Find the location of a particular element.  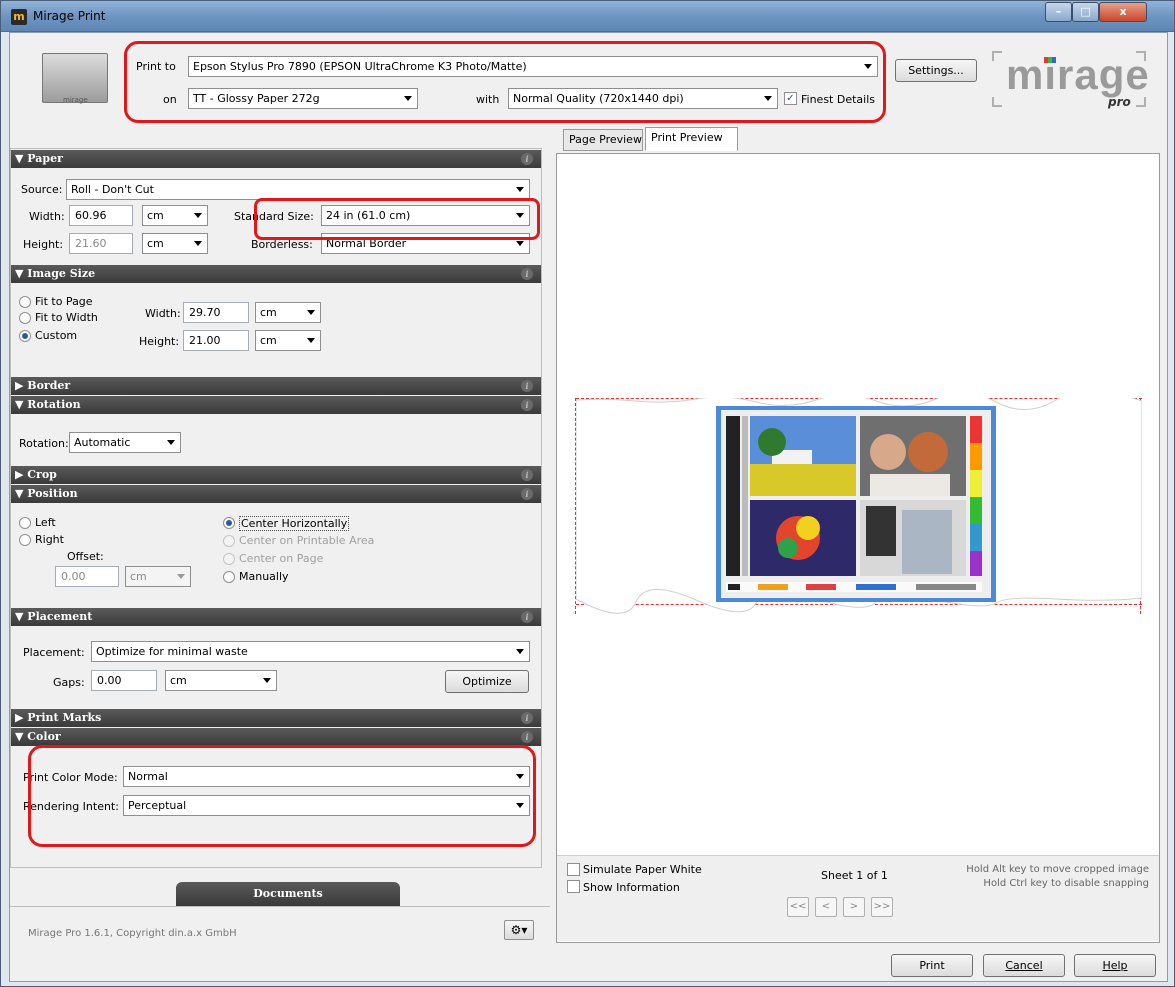

next-sheet-button: > is located at coordinates (854, 907).